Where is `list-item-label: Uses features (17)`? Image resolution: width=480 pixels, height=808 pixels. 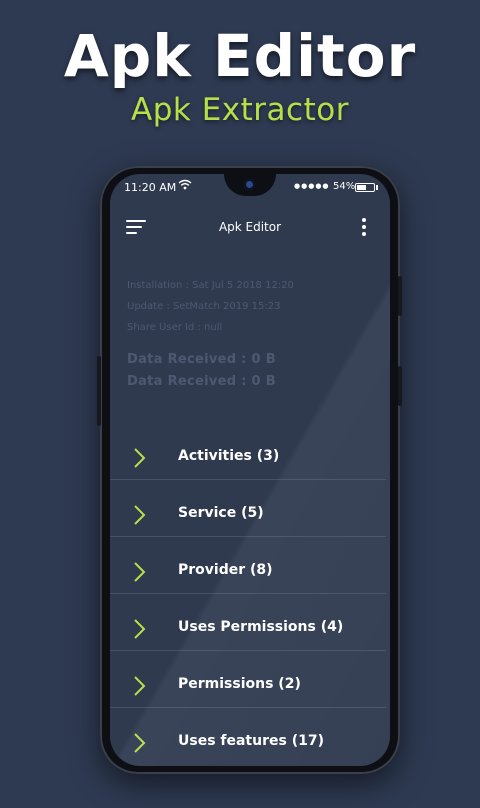 list-item-label: Uses features (17) is located at coordinates (251, 741).